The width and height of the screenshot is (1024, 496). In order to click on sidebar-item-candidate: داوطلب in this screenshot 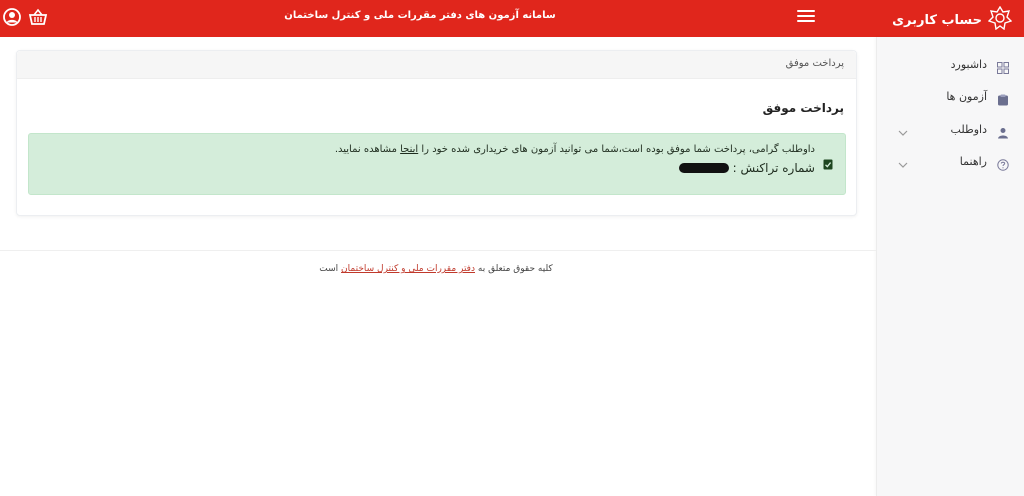, I will do `click(950, 131)`.